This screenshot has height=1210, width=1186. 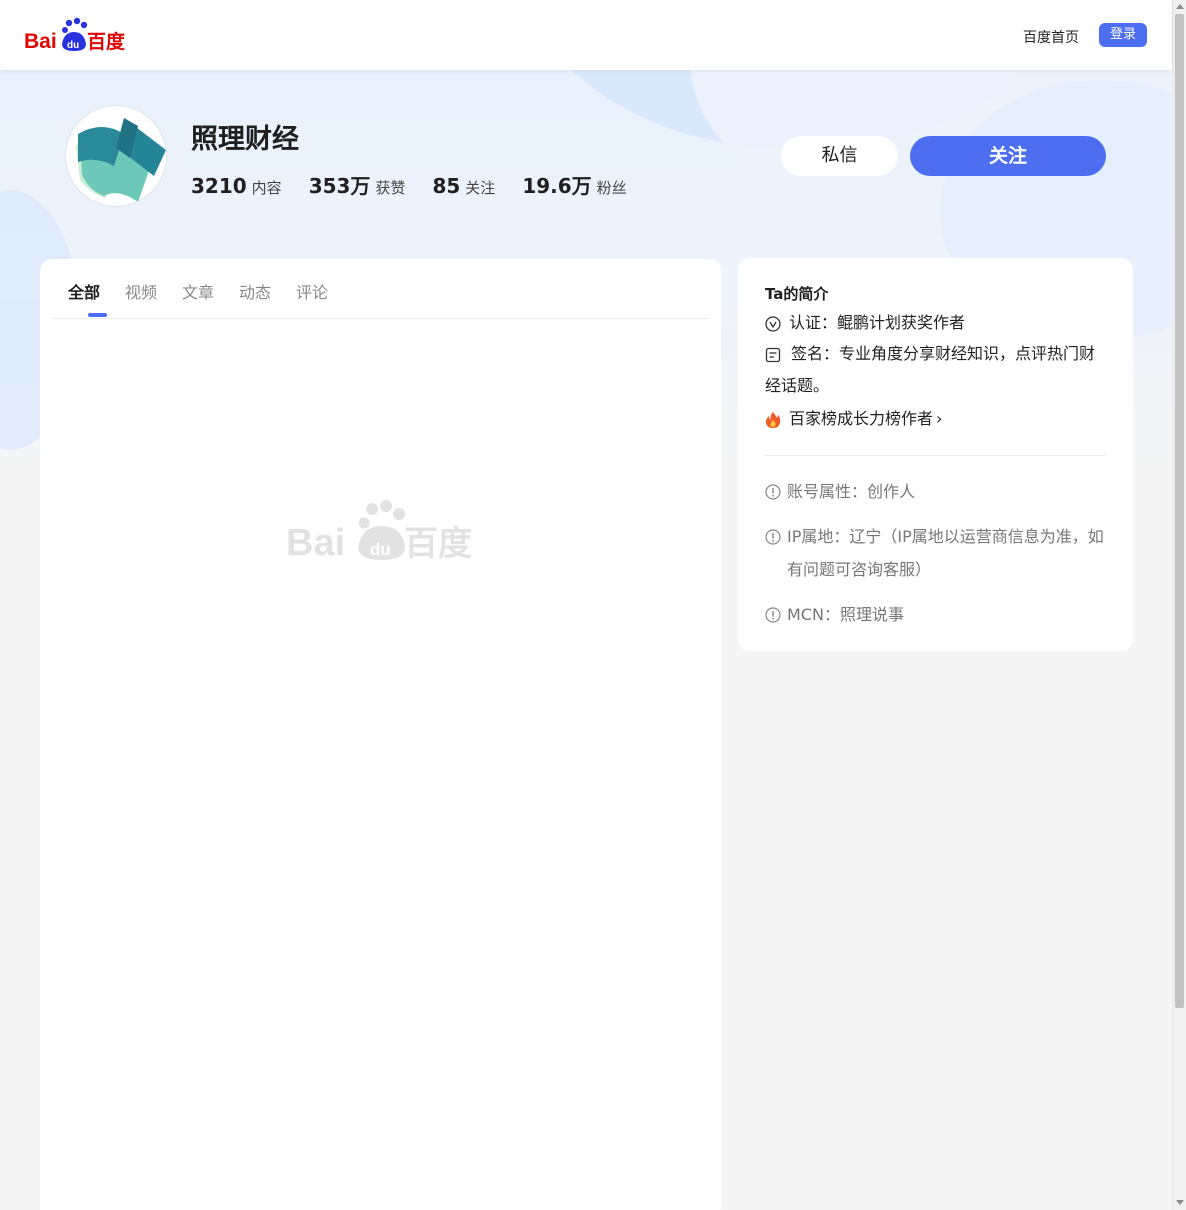 What do you see at coordinates (198, 291) in the screenshot?
I see `tab-article: 文章` at bounding box center [198, 291].